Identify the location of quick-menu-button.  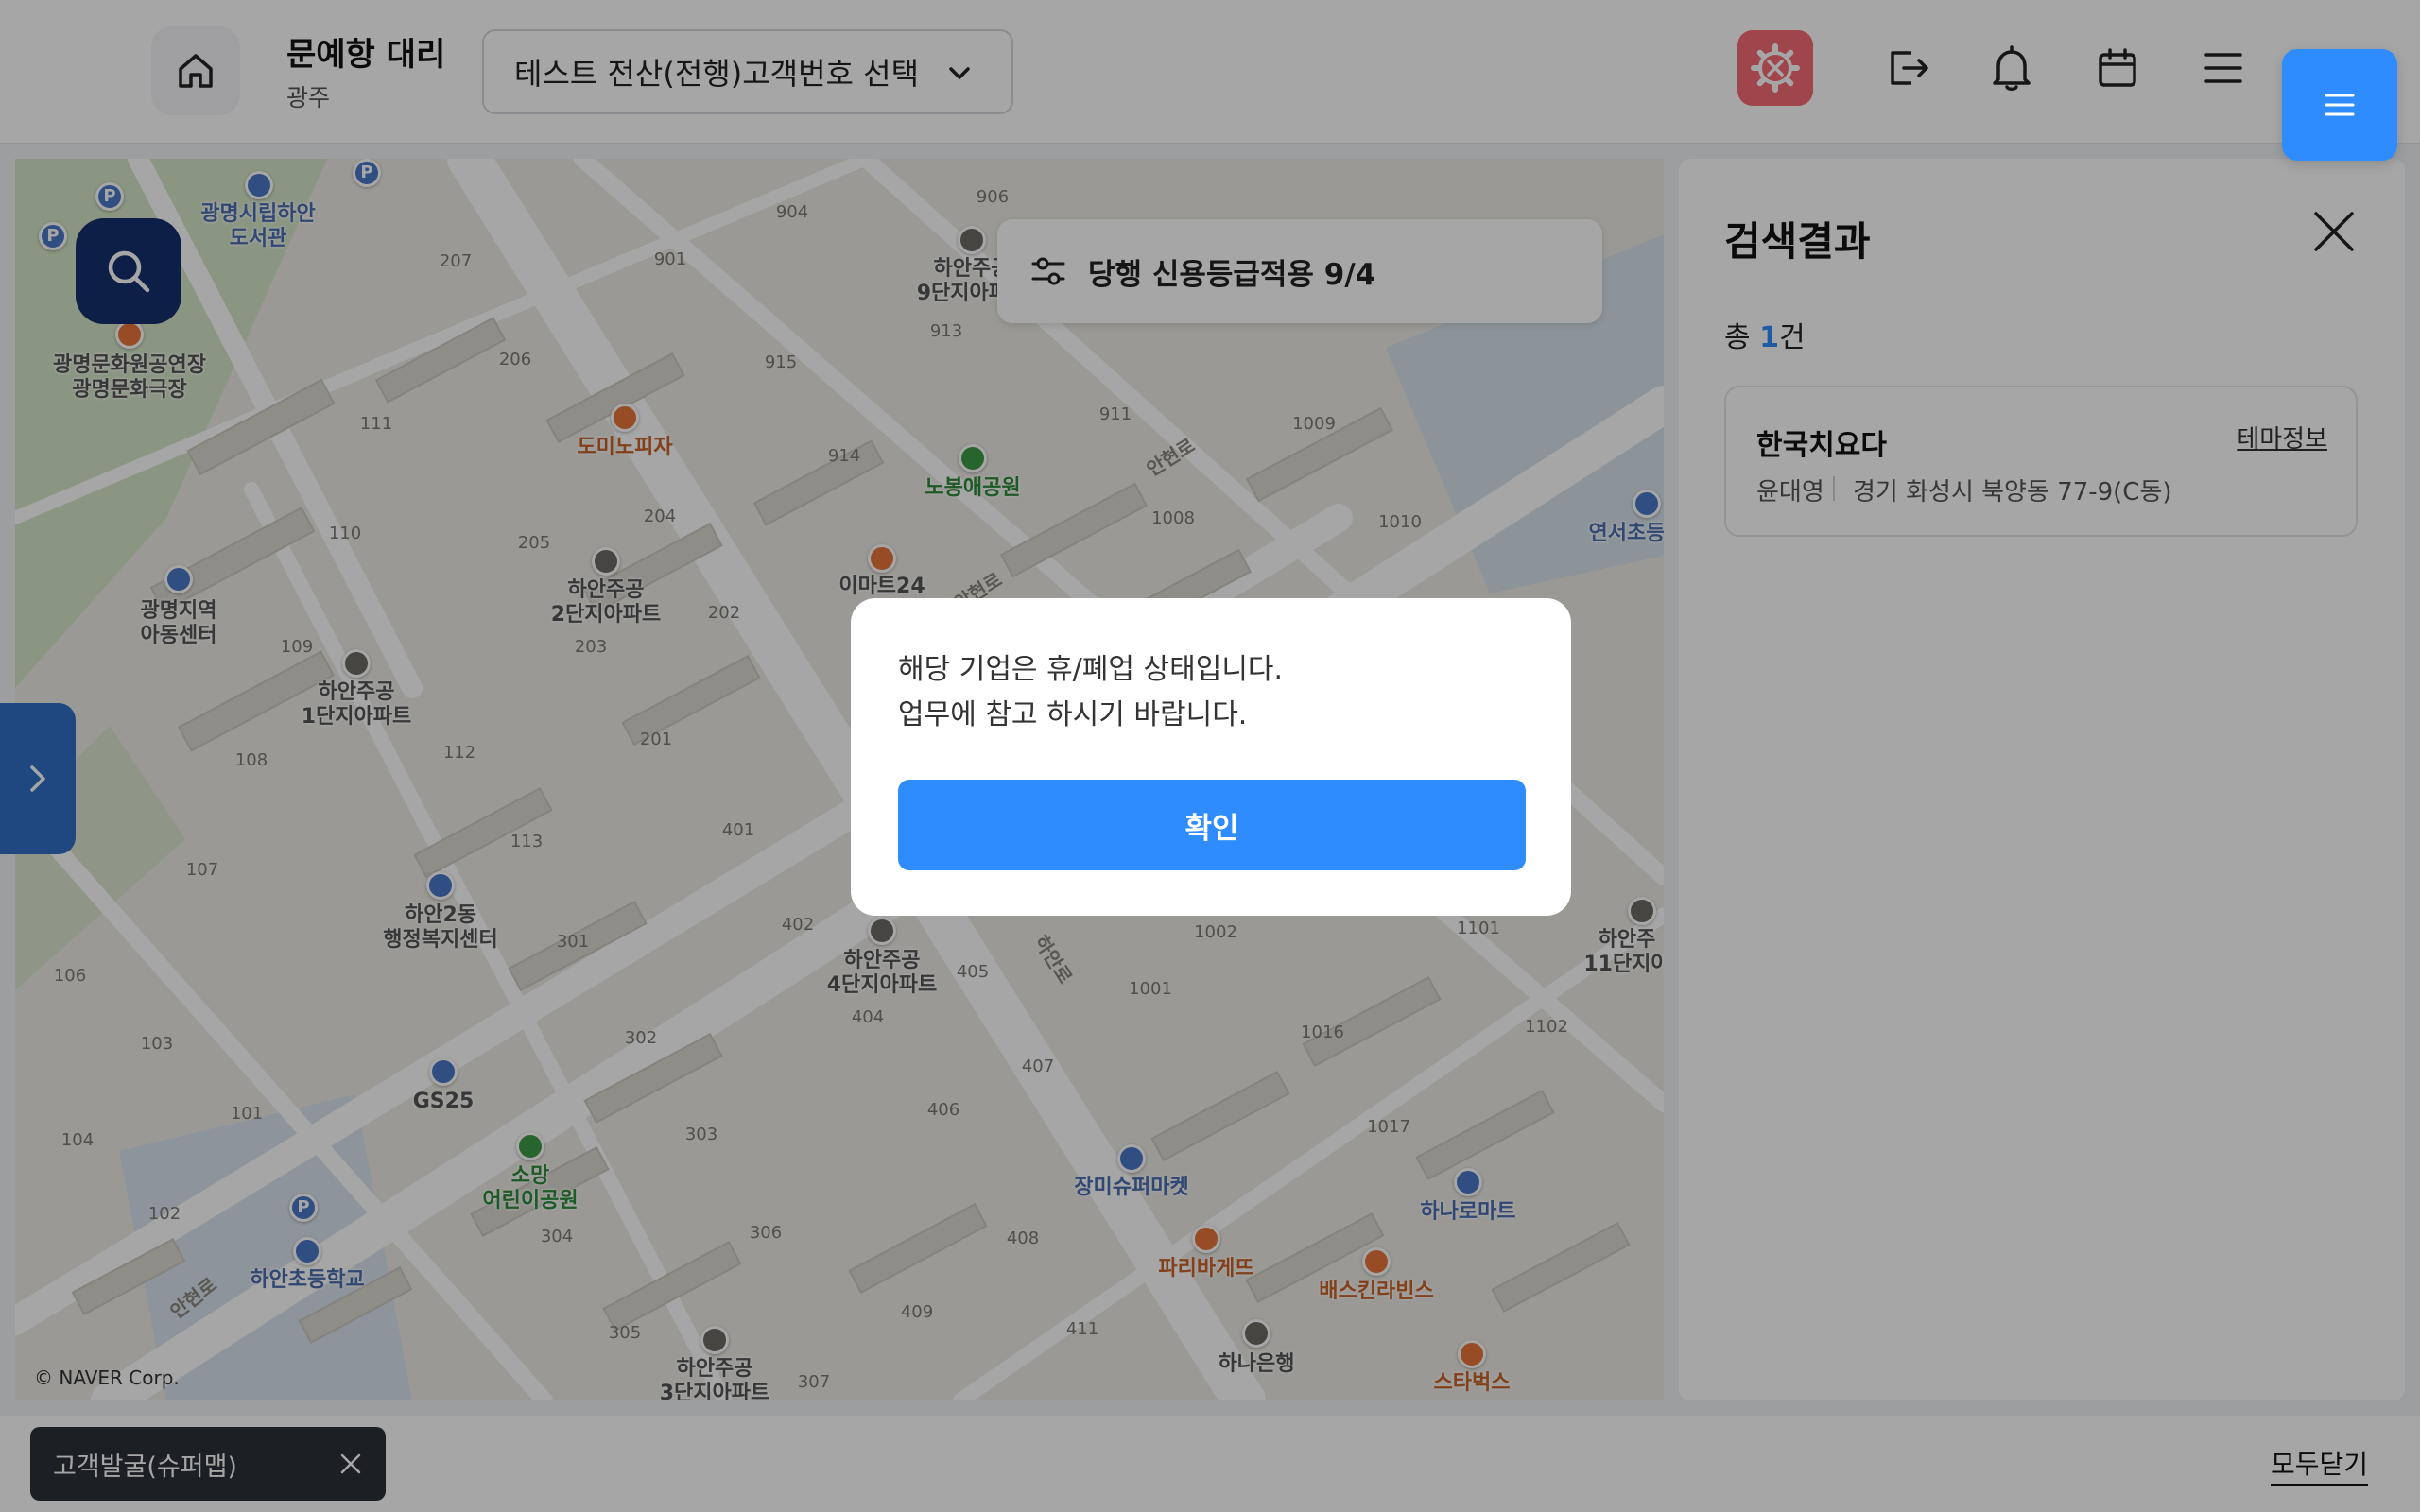
(2339, 105).